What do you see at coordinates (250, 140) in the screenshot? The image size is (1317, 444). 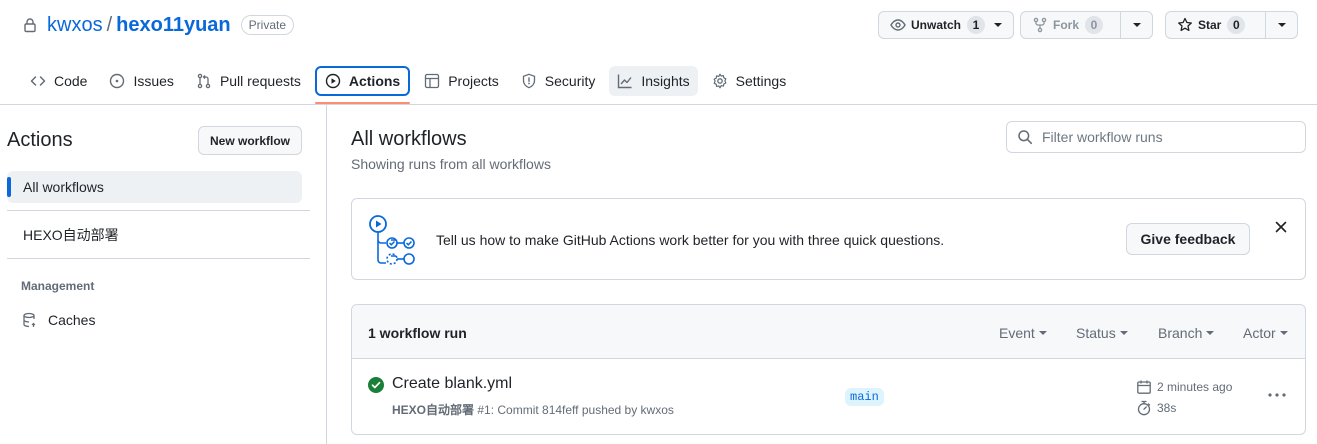 I see `new-workflow-button: New workflow` at bounding box center [250, 140].